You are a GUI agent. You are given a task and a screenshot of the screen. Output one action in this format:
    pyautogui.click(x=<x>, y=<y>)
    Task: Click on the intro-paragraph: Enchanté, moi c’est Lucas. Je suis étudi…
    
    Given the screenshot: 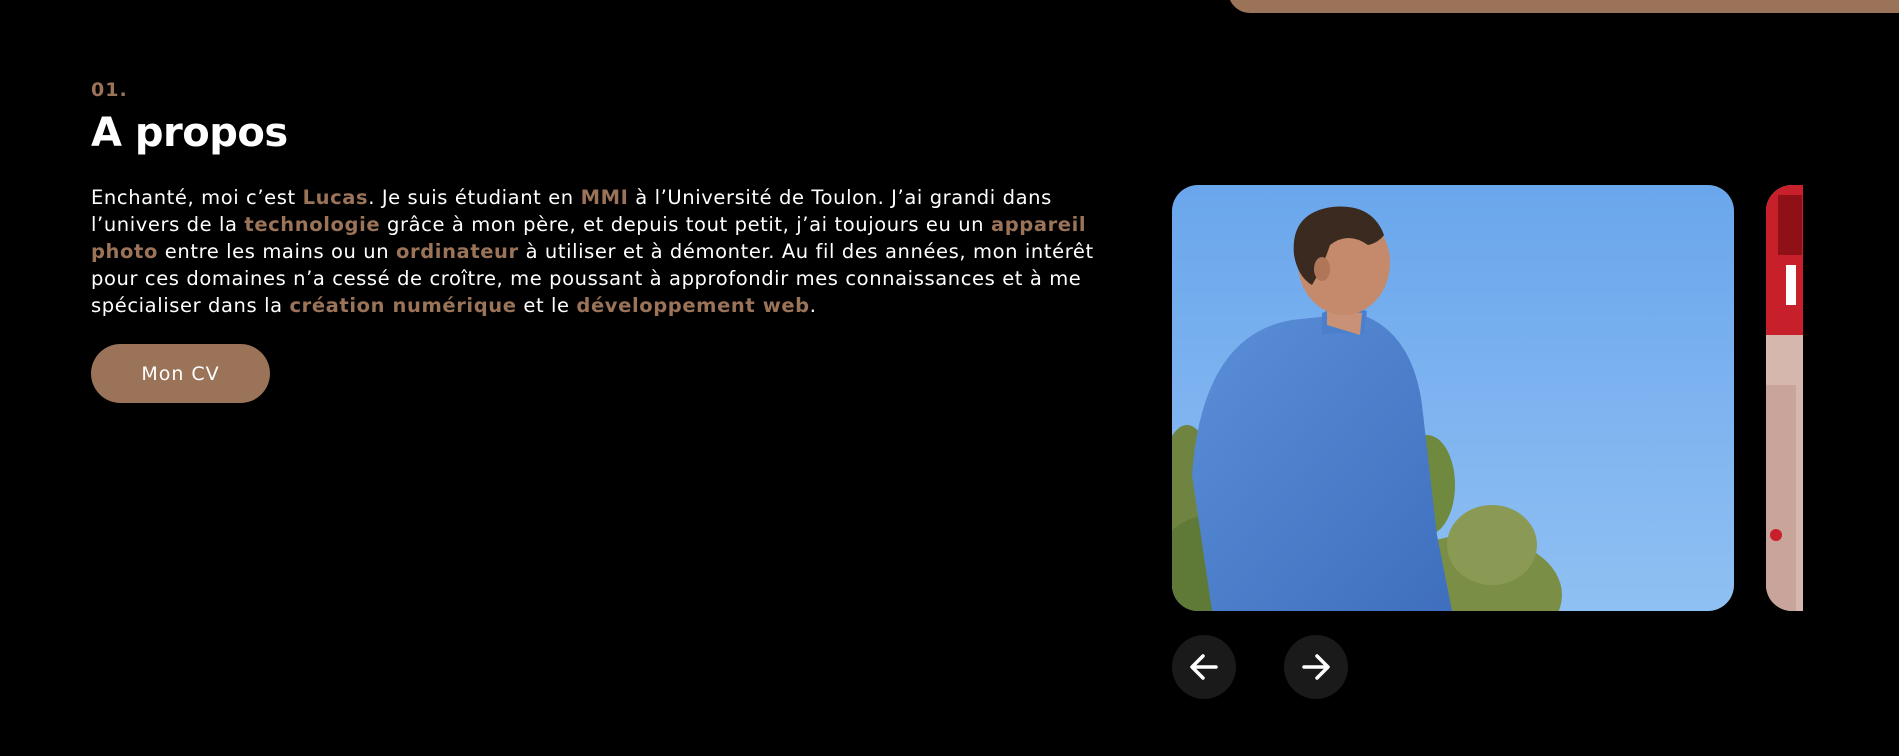 What is the action you would take?
    pyautogui.click(x=611, y=251)
    